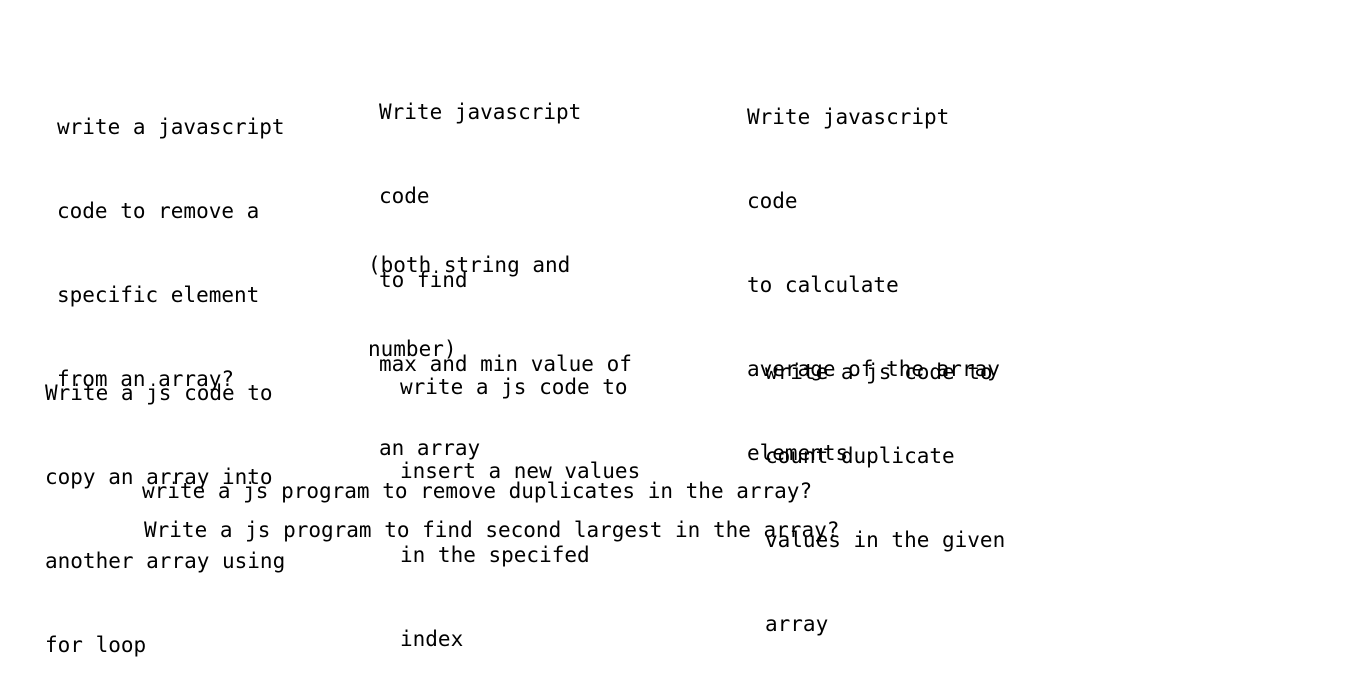 The image size is (1360, 687). Describe the element at coordinates (165, 561) in the screenshot. I see `note-line: another array using` at that location.